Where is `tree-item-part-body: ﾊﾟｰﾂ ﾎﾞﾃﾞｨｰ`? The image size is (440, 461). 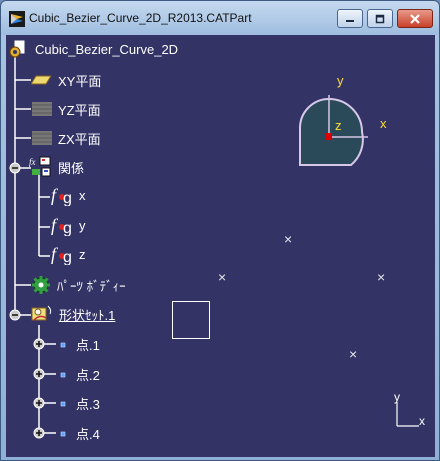 tree-item-part-body: ﾊﾟｰﾂ ﾎﾞﾃﾞｨｰ is located at coordinates (78, 285).